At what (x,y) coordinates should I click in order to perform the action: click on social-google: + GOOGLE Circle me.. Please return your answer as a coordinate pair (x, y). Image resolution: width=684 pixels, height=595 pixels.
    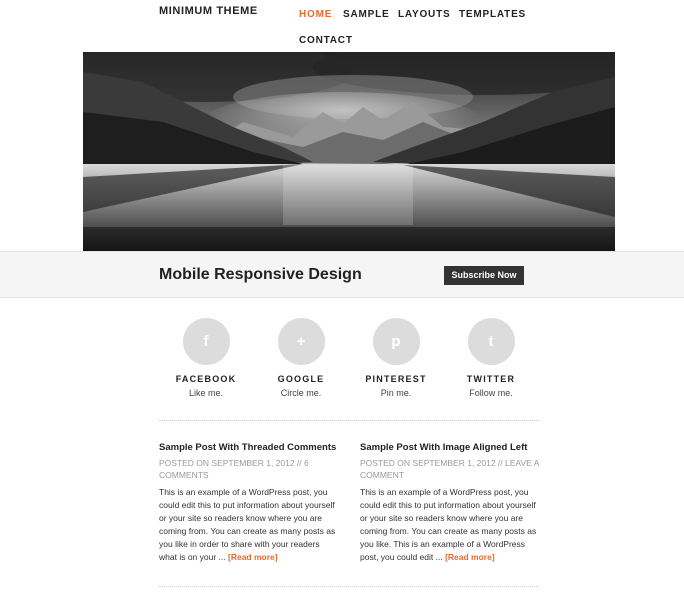
    Looking at the image, I should click on (301, 358).